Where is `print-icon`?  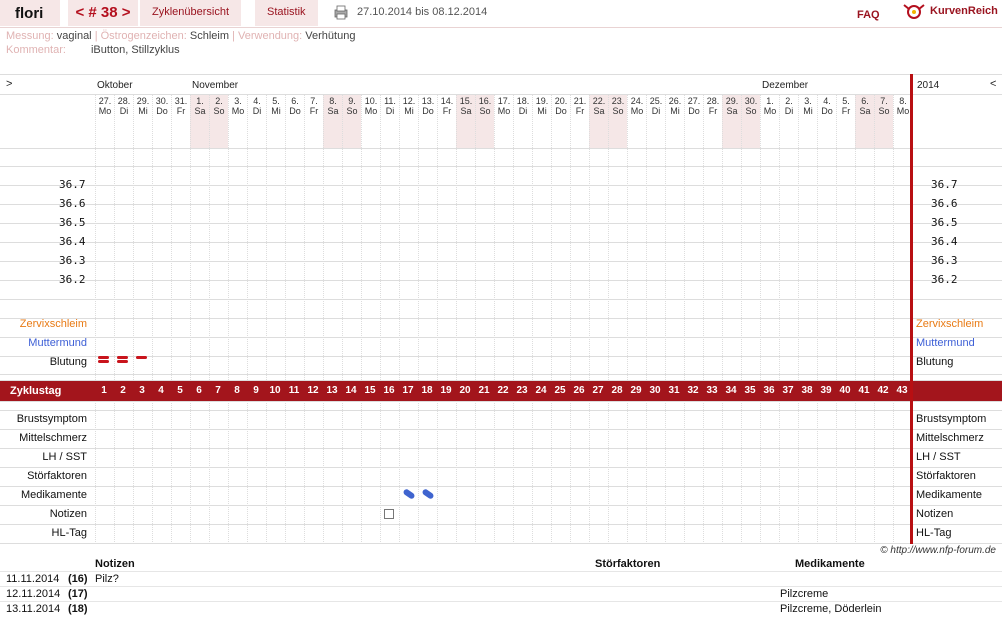 print-icon is located at coordinates (341, 12).